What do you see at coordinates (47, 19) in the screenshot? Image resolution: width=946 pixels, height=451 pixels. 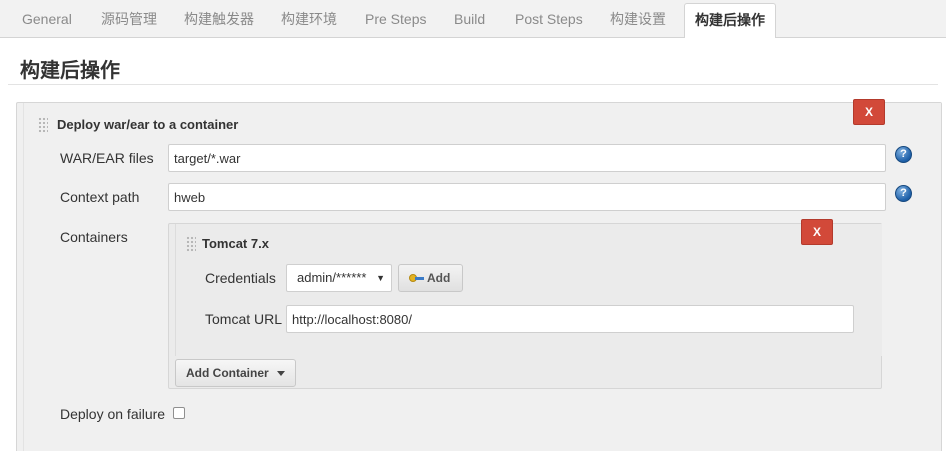 I see `tab-general: General` at bounding box center [47, 19].